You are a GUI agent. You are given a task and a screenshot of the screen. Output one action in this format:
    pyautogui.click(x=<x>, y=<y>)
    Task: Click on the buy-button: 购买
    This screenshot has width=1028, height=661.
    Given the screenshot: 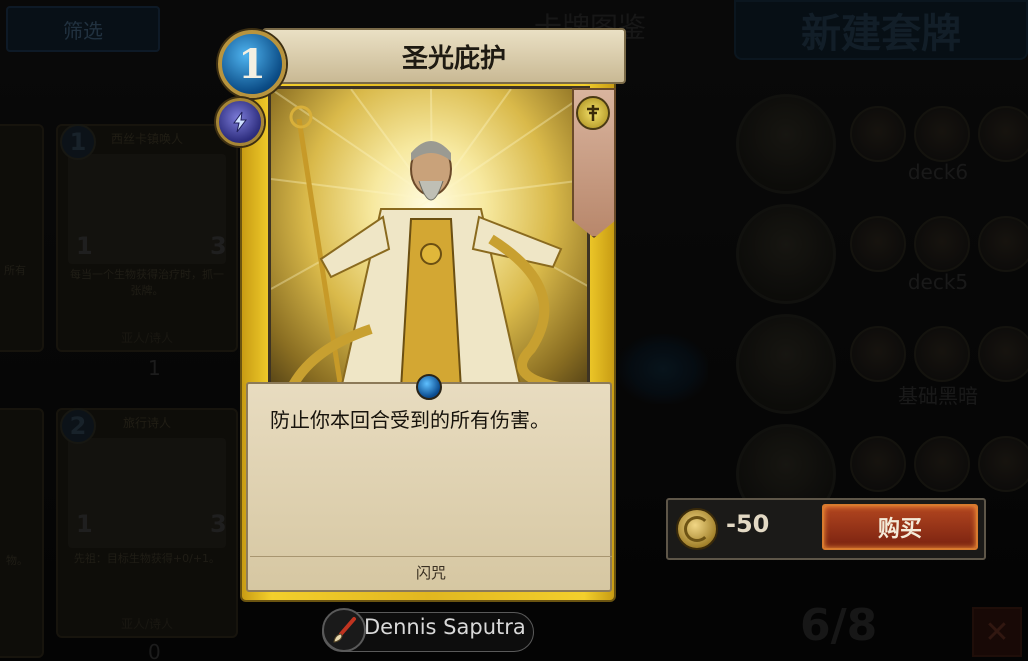 What is the action you would take?
    pyautogui.click(x=900, y=527)
    